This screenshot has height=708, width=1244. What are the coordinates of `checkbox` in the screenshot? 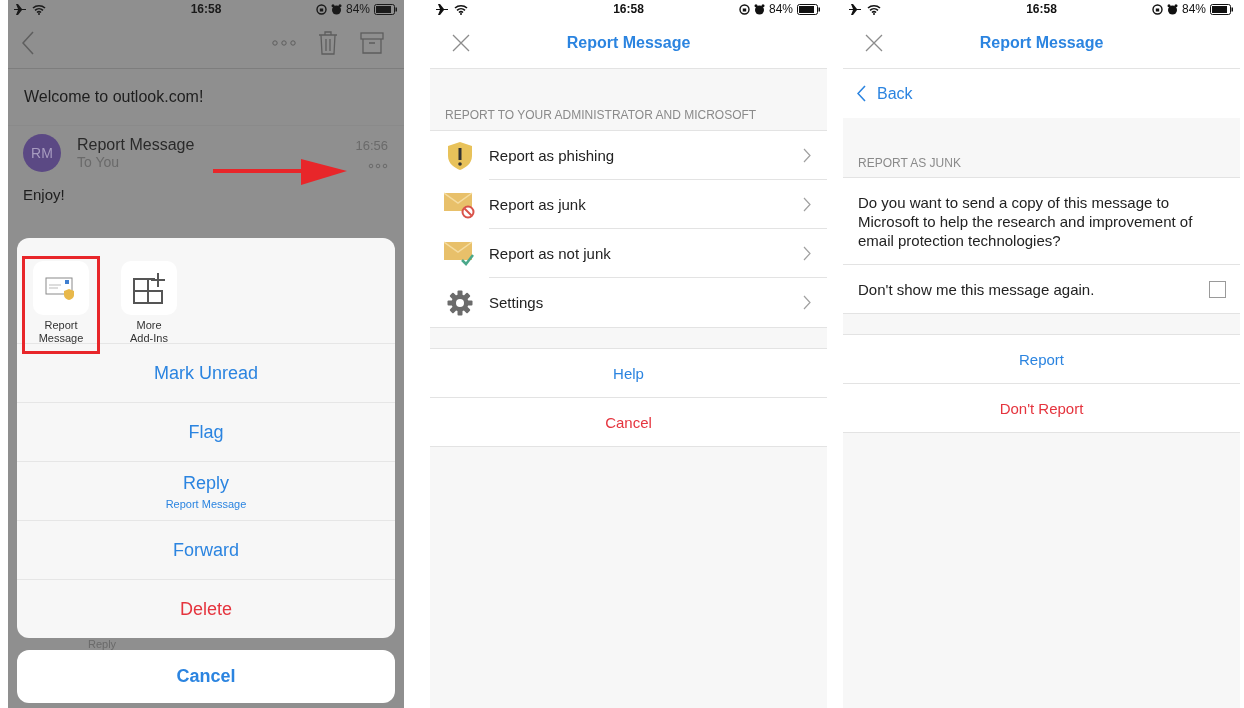 It's located at (1217, 289).